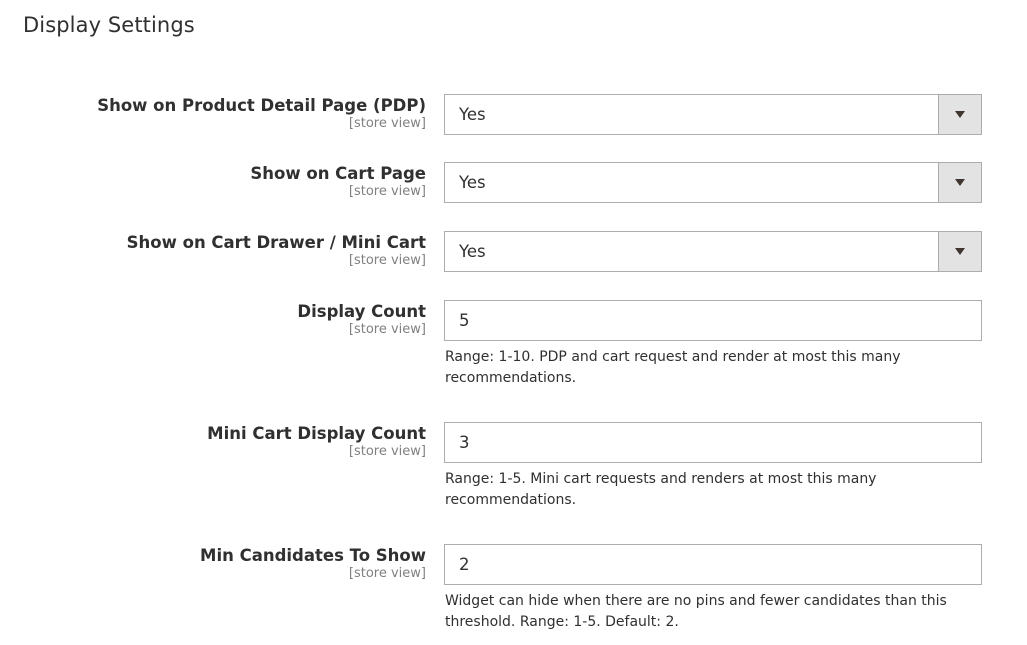 This screenshot has width=1027, height=645. Describe the element at coordinates (261, 105) in the screenshot. I see `field-label-text: Show on Product Detail Page (PDP)` at that location.